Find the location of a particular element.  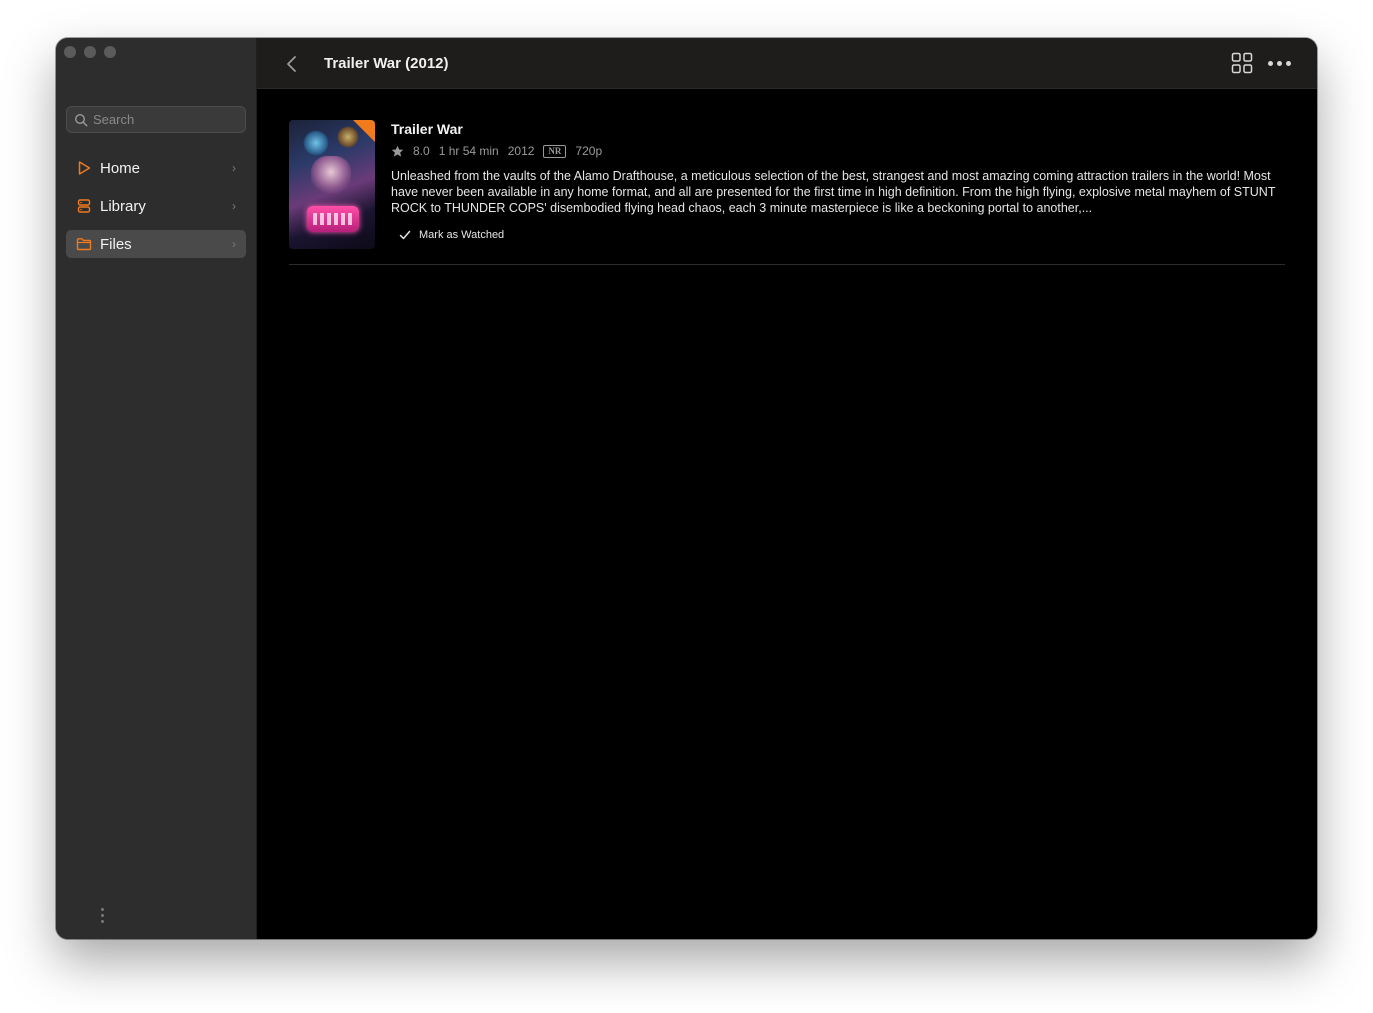

sidebar-item-label: Library is located at coordinates (123, 206).